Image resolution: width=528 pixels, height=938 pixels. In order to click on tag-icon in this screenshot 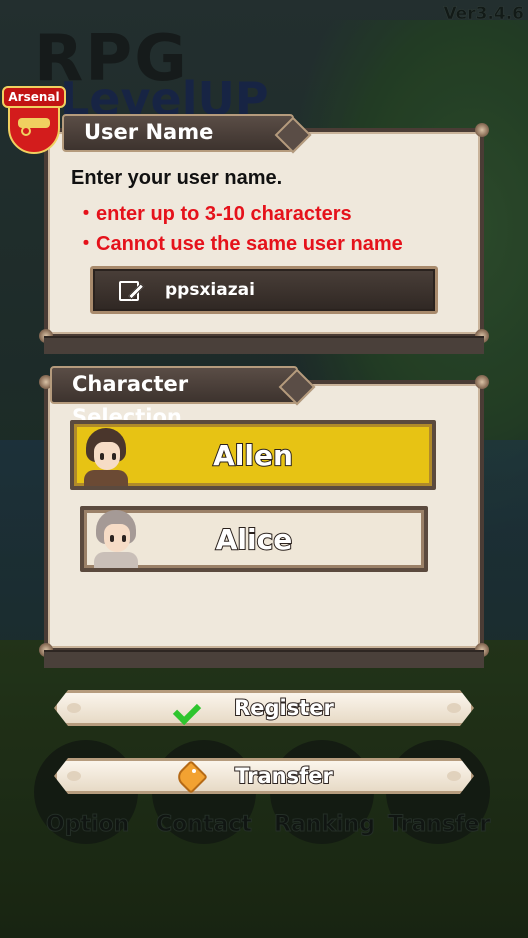, I will do `click(189, 775)`.